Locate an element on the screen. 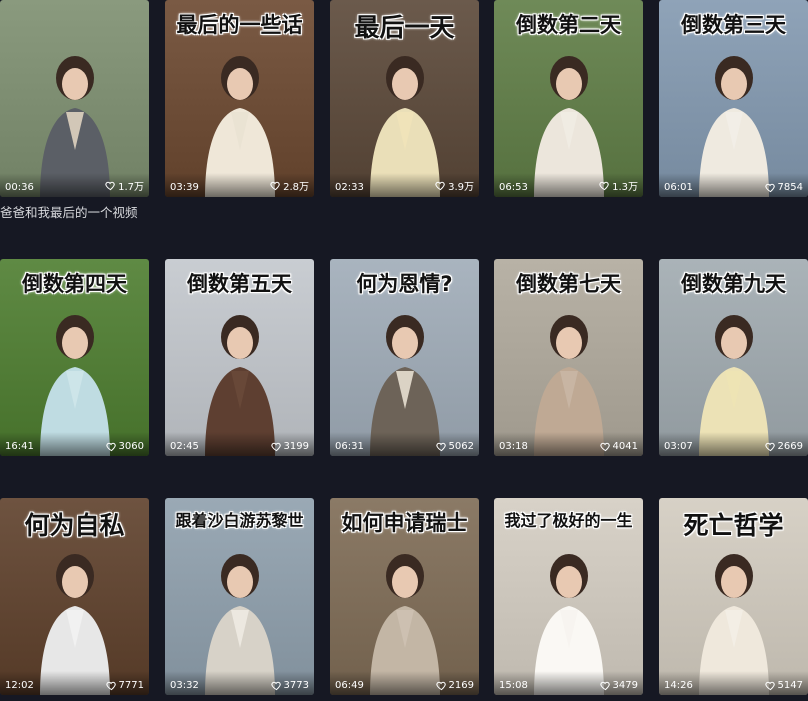 The width and height of the screenshot is (808, 701). like-count: 5062 is located at coordinates (454, 446).